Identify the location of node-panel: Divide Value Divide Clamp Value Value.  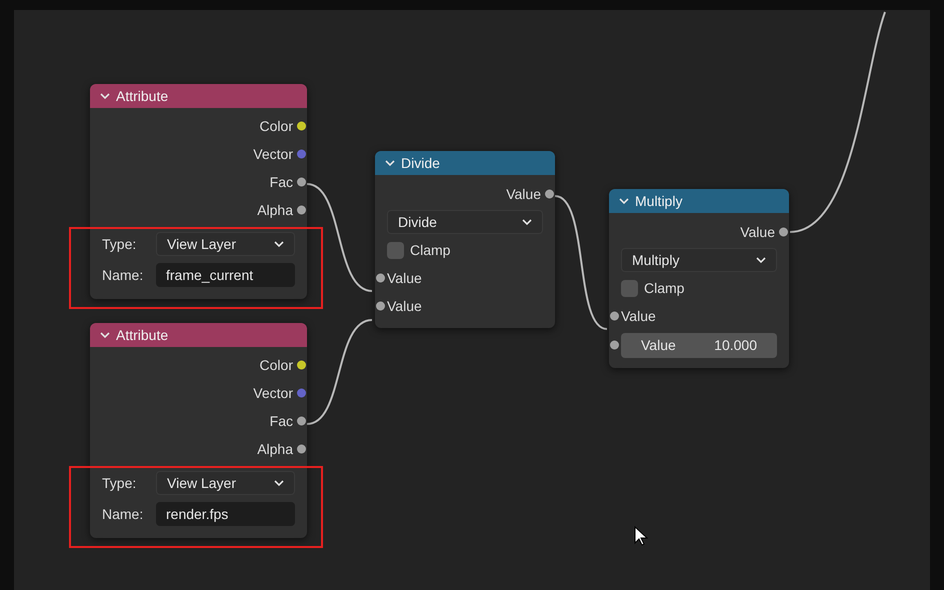
(465, 239).